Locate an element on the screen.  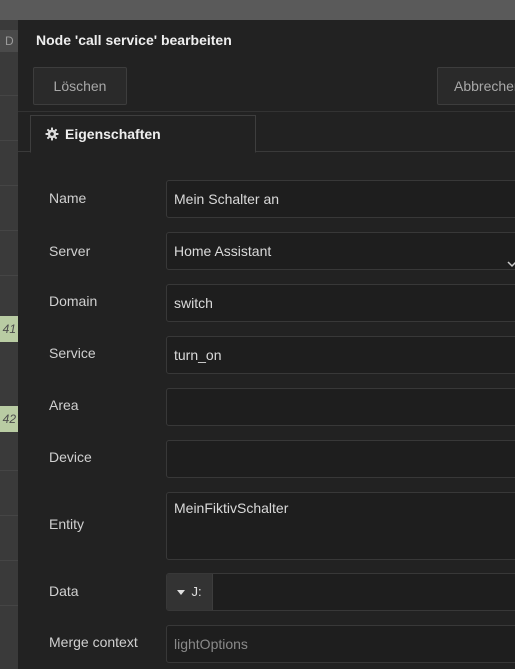
editor-topbar is located at coordinates (266, 10).